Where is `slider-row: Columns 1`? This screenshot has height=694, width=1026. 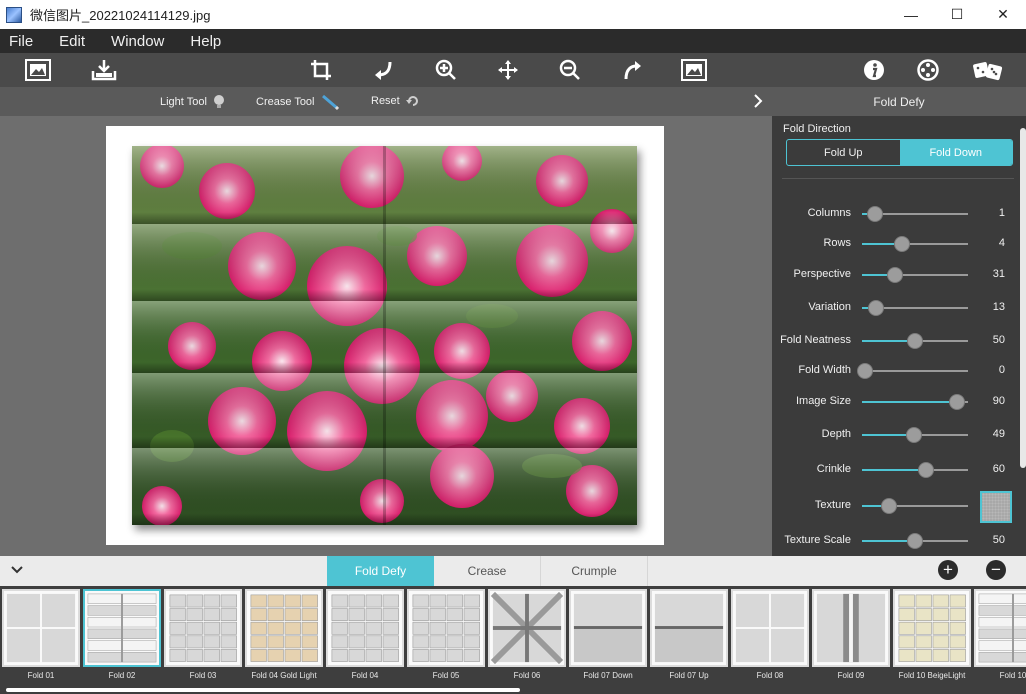 slider-row: Columns 1 is located at coordinates (899, 214).